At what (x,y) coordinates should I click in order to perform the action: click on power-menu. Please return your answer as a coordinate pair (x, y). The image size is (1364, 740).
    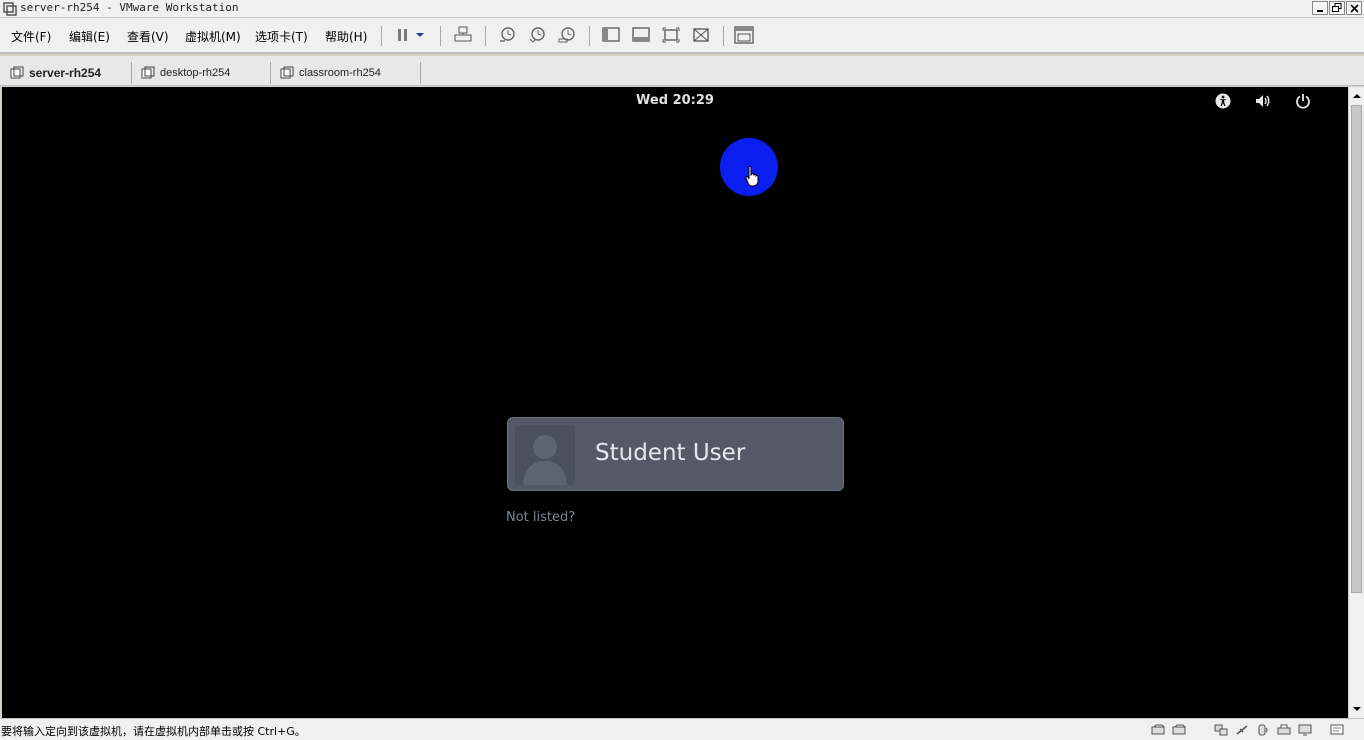
    Looking at the image, I should click on (1303, 101).